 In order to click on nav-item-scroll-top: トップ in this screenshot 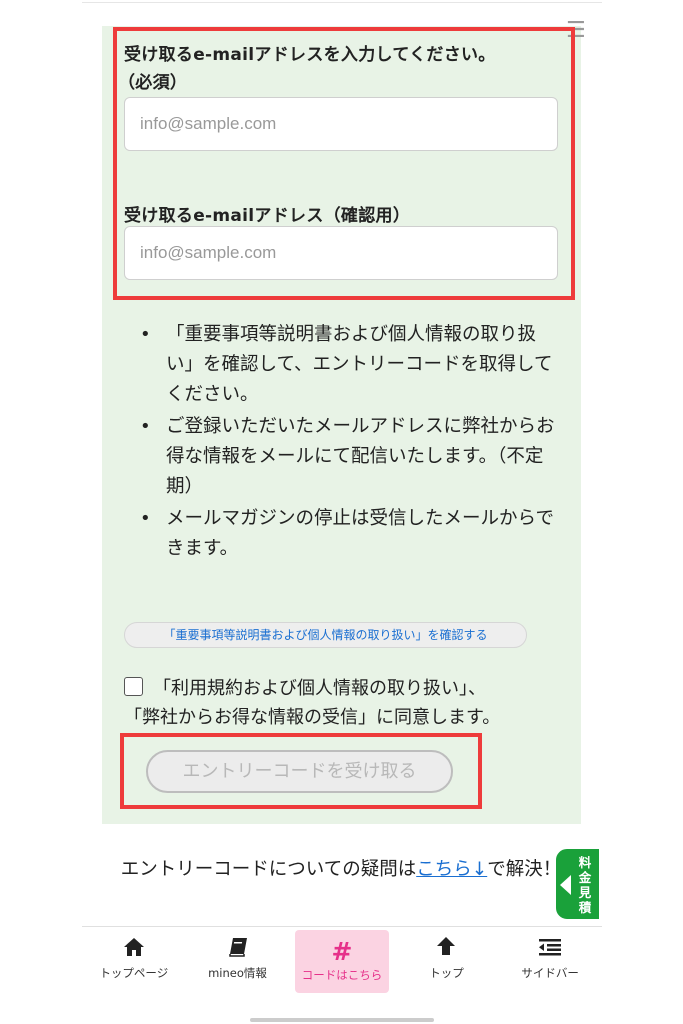, I will do `click(447, 961)`.